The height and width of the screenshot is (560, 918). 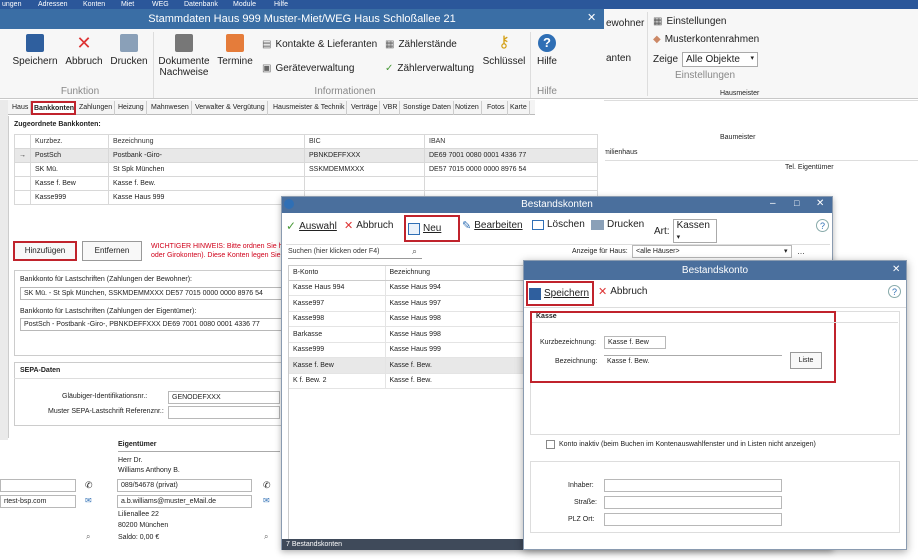 I want to click on zaehlerverwaltung-button: ✓ Zählerverwaltung, so click(x=429, y=68).